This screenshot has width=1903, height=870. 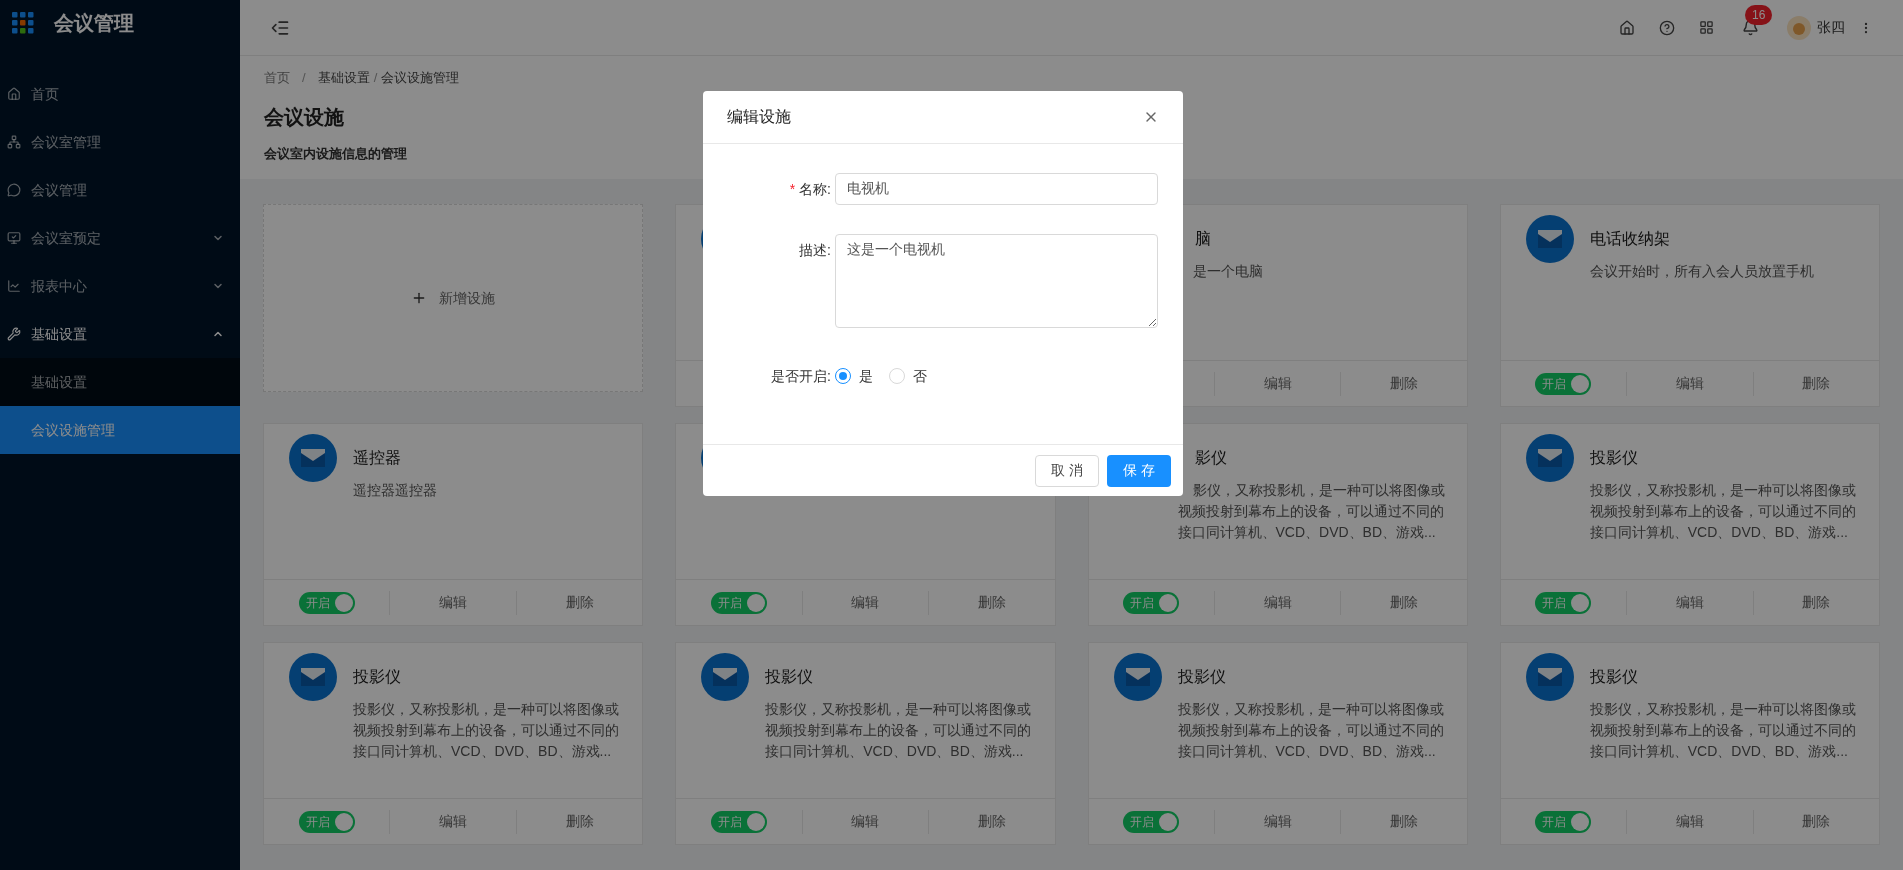 I want to click on logo-icon, so click(x=23, y=23).